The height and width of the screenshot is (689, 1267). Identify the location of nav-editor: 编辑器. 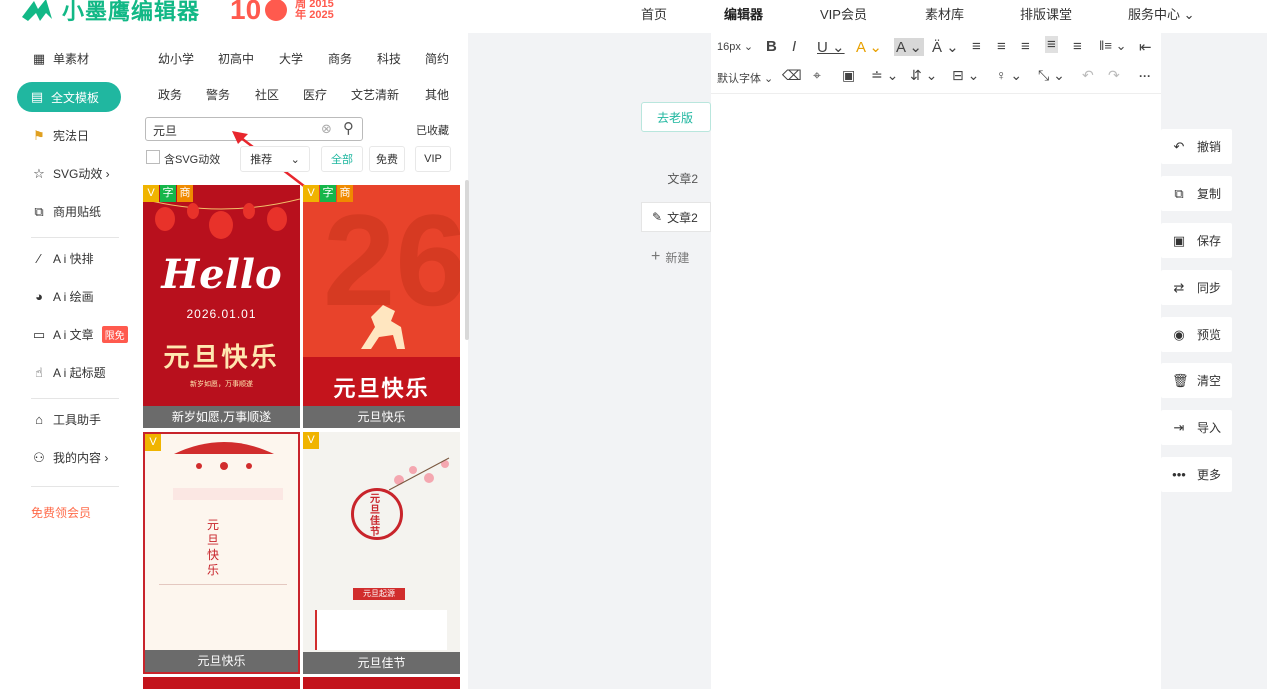
(743, 13).